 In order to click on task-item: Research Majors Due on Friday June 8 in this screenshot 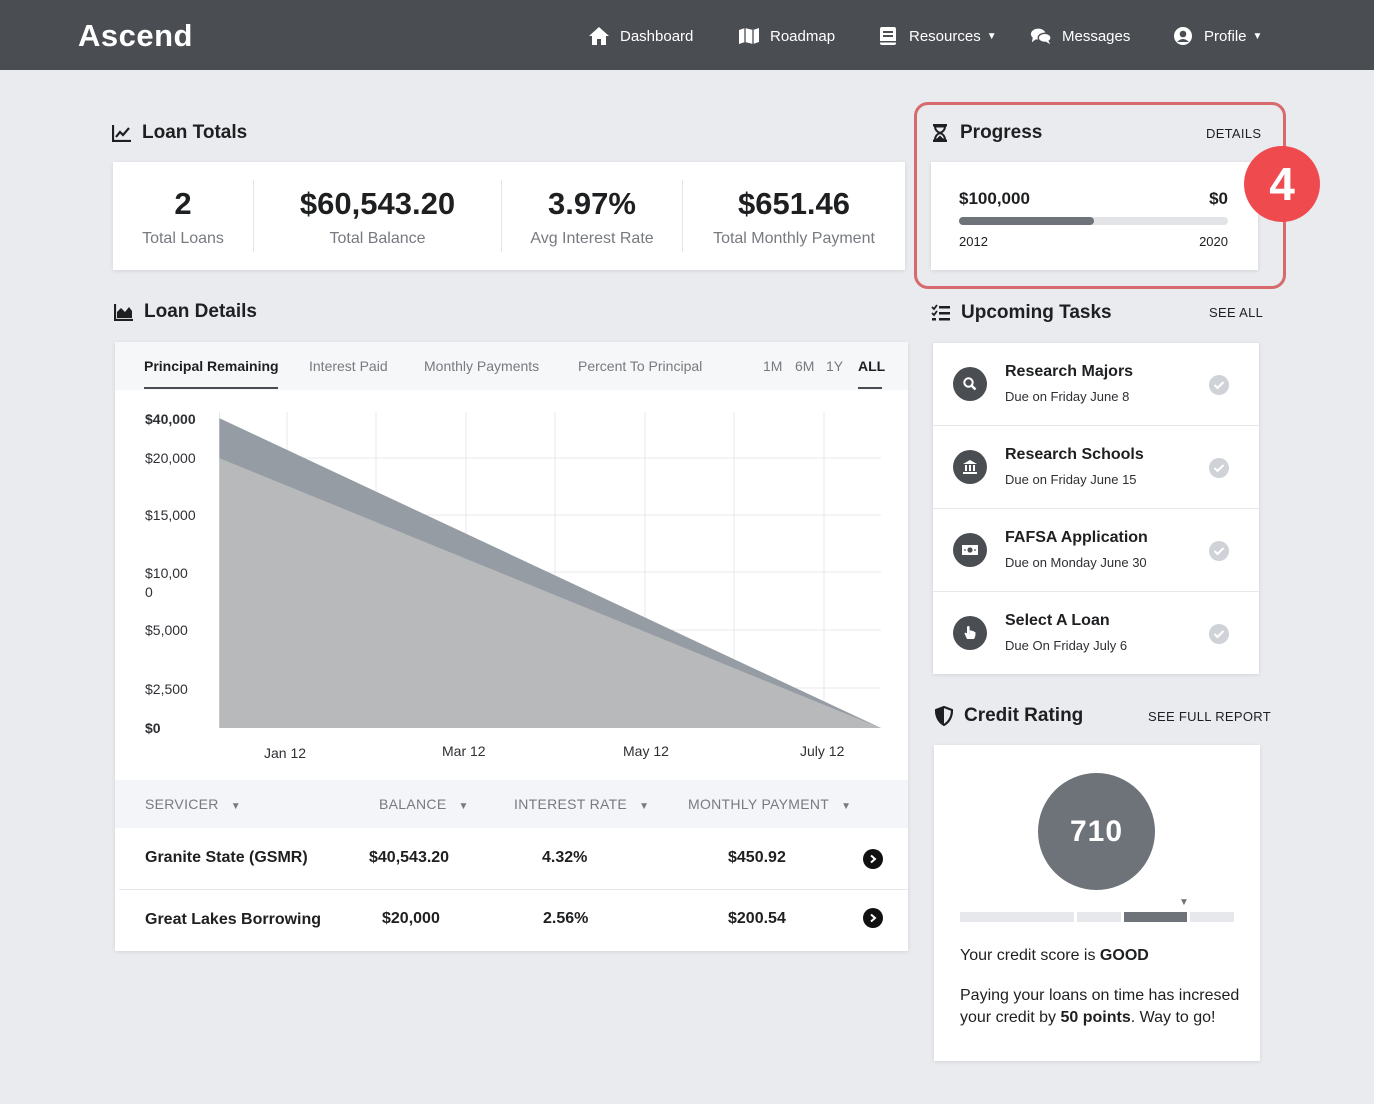, I will do `click(1096, 384)`.